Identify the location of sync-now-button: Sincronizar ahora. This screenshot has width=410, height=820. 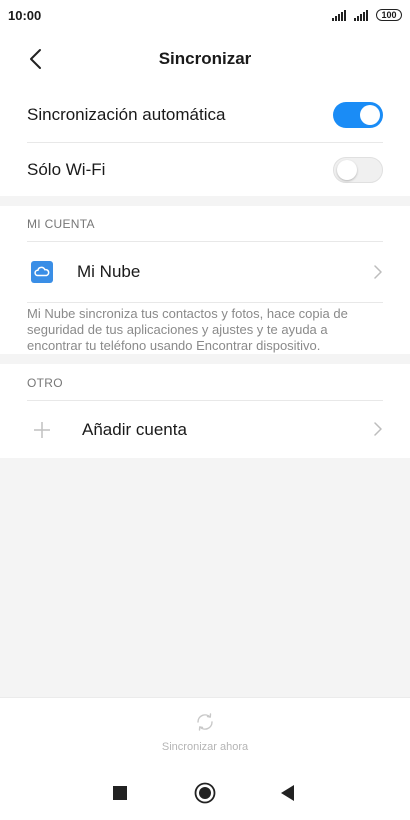
(205, 732).